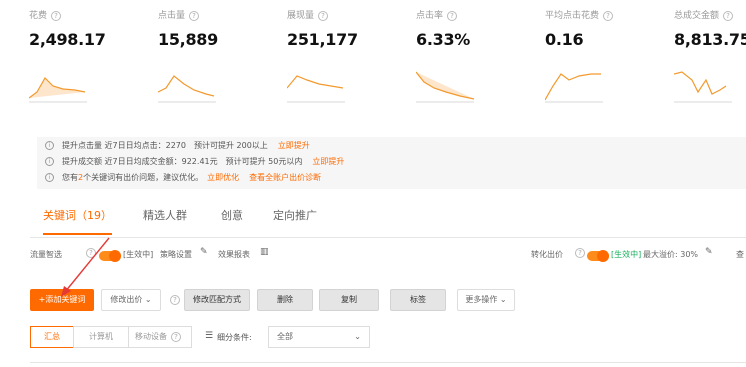 The height and width of the screenshot is (367, 746). What do you see at coordinates (234, 254) in the screenshot?
I see `effect-report-link: 效果报表` at bounding box center [234, 254].